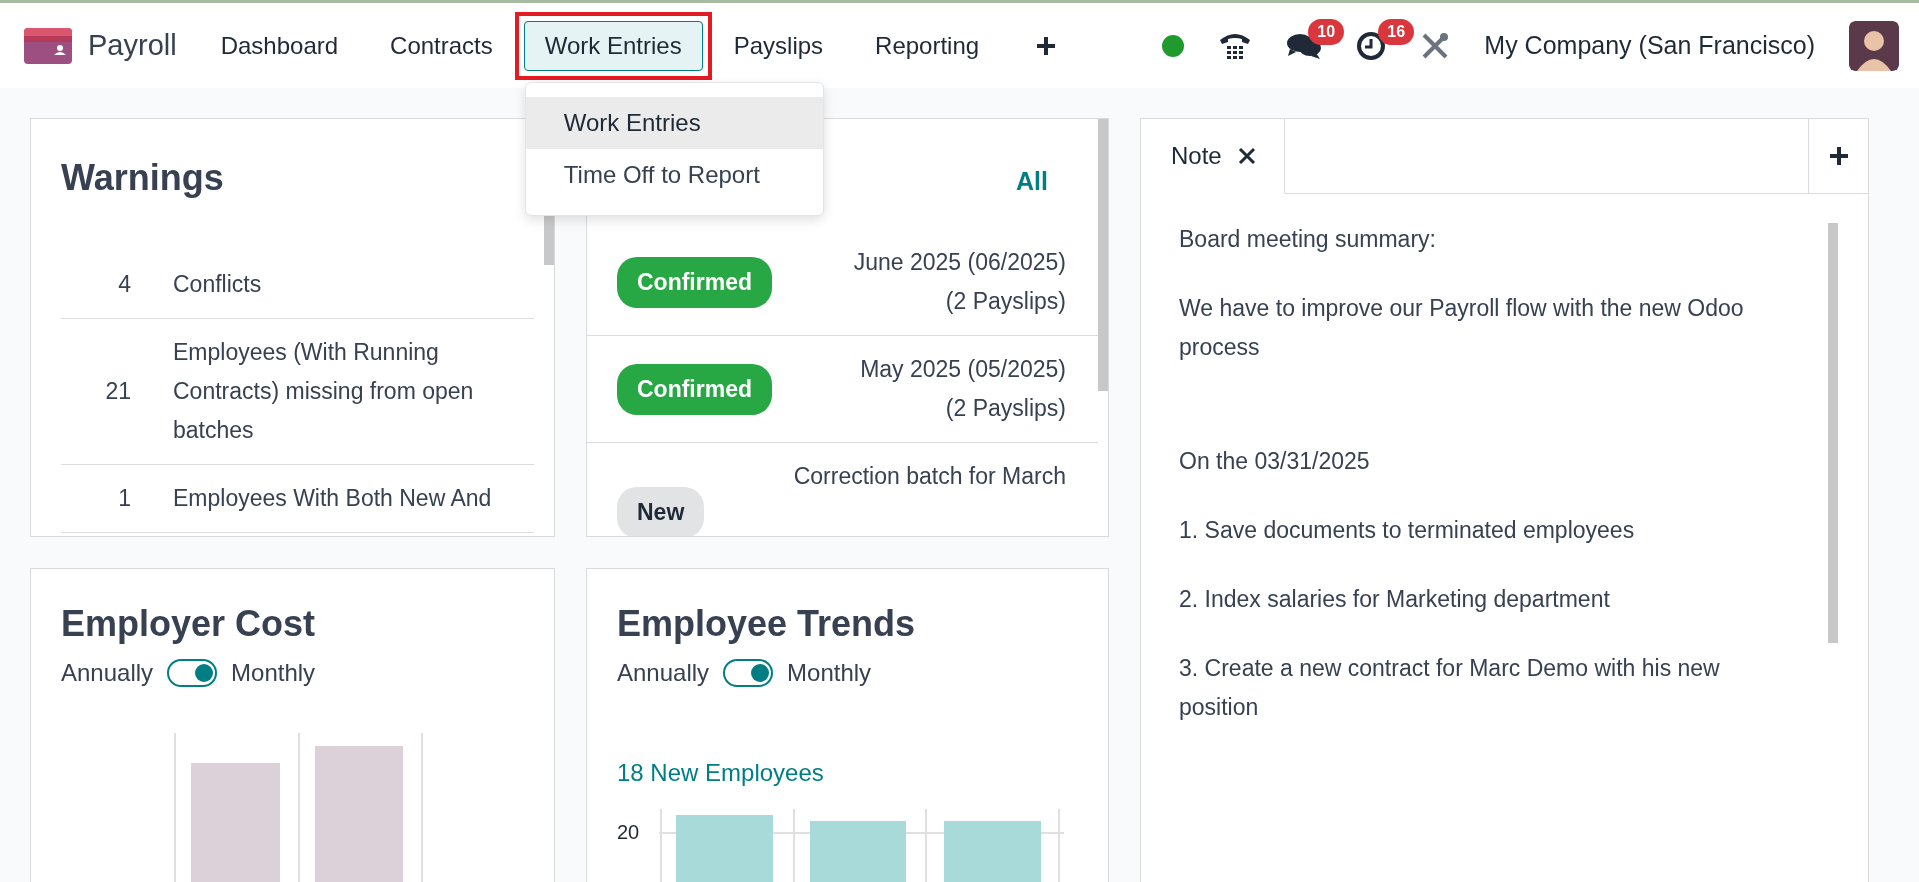 The width and height of the screenshot is (1919, 882). What do you see at coordinates (767, 624) in the screenshot?
I see `card-title: Employee Trends` at bounding box center [767, 624].